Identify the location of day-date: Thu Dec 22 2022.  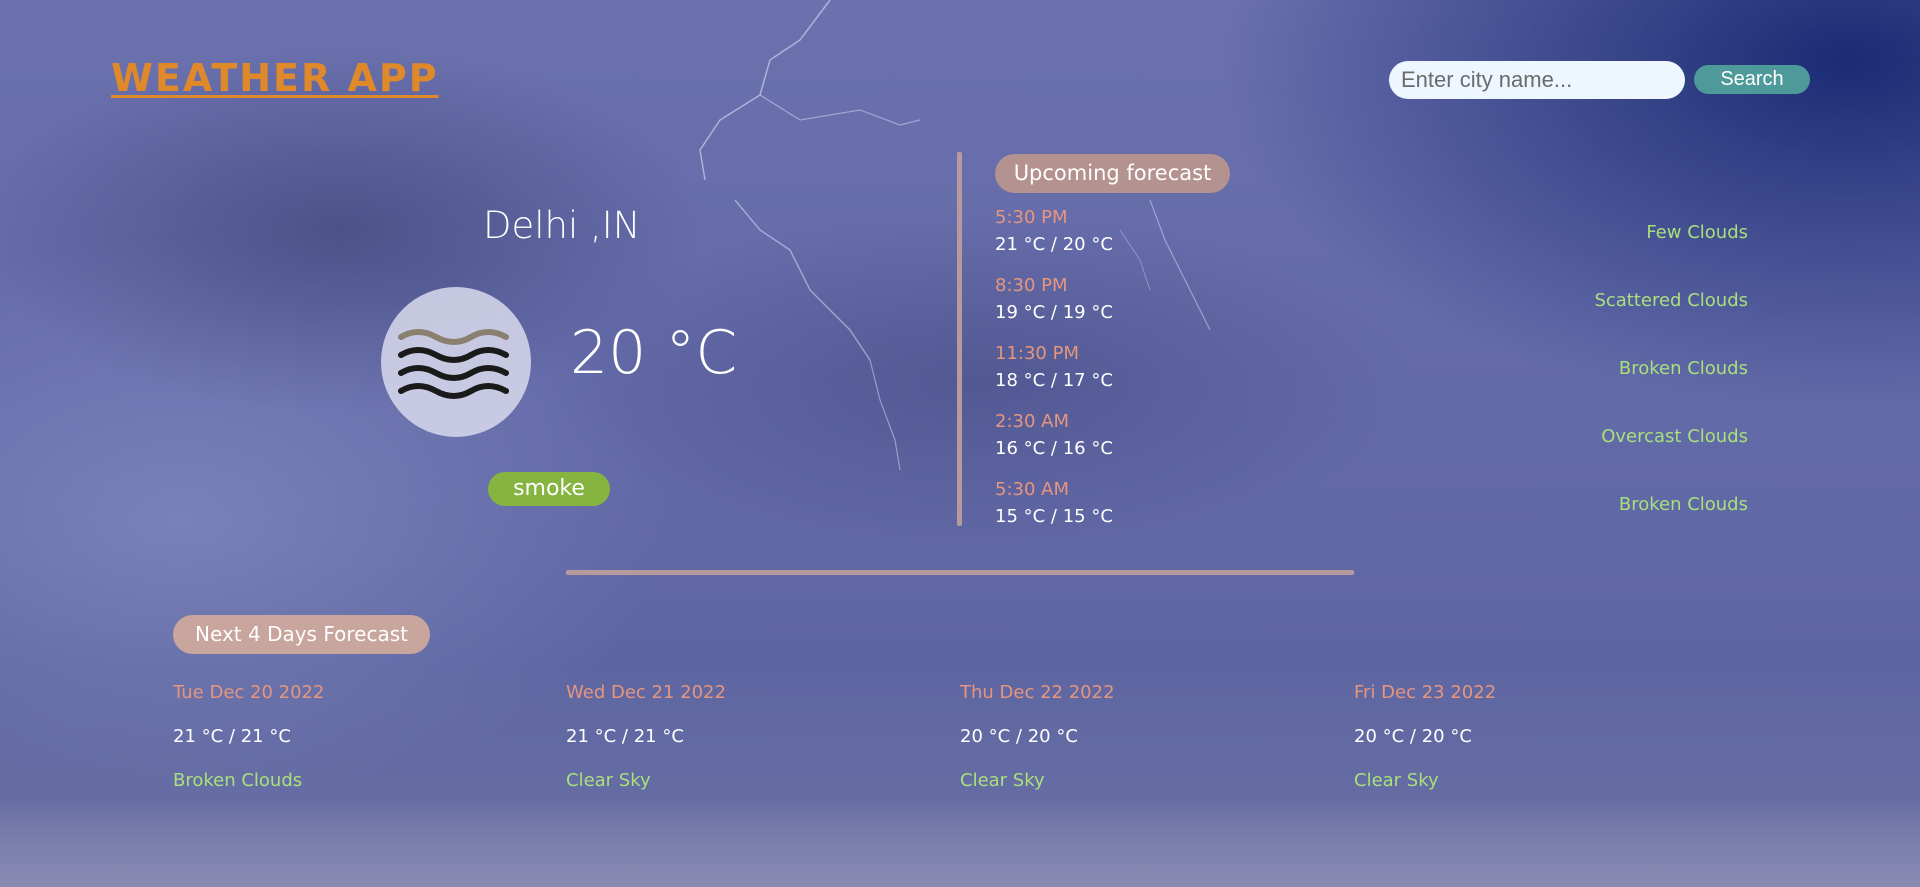
(1037, 692).